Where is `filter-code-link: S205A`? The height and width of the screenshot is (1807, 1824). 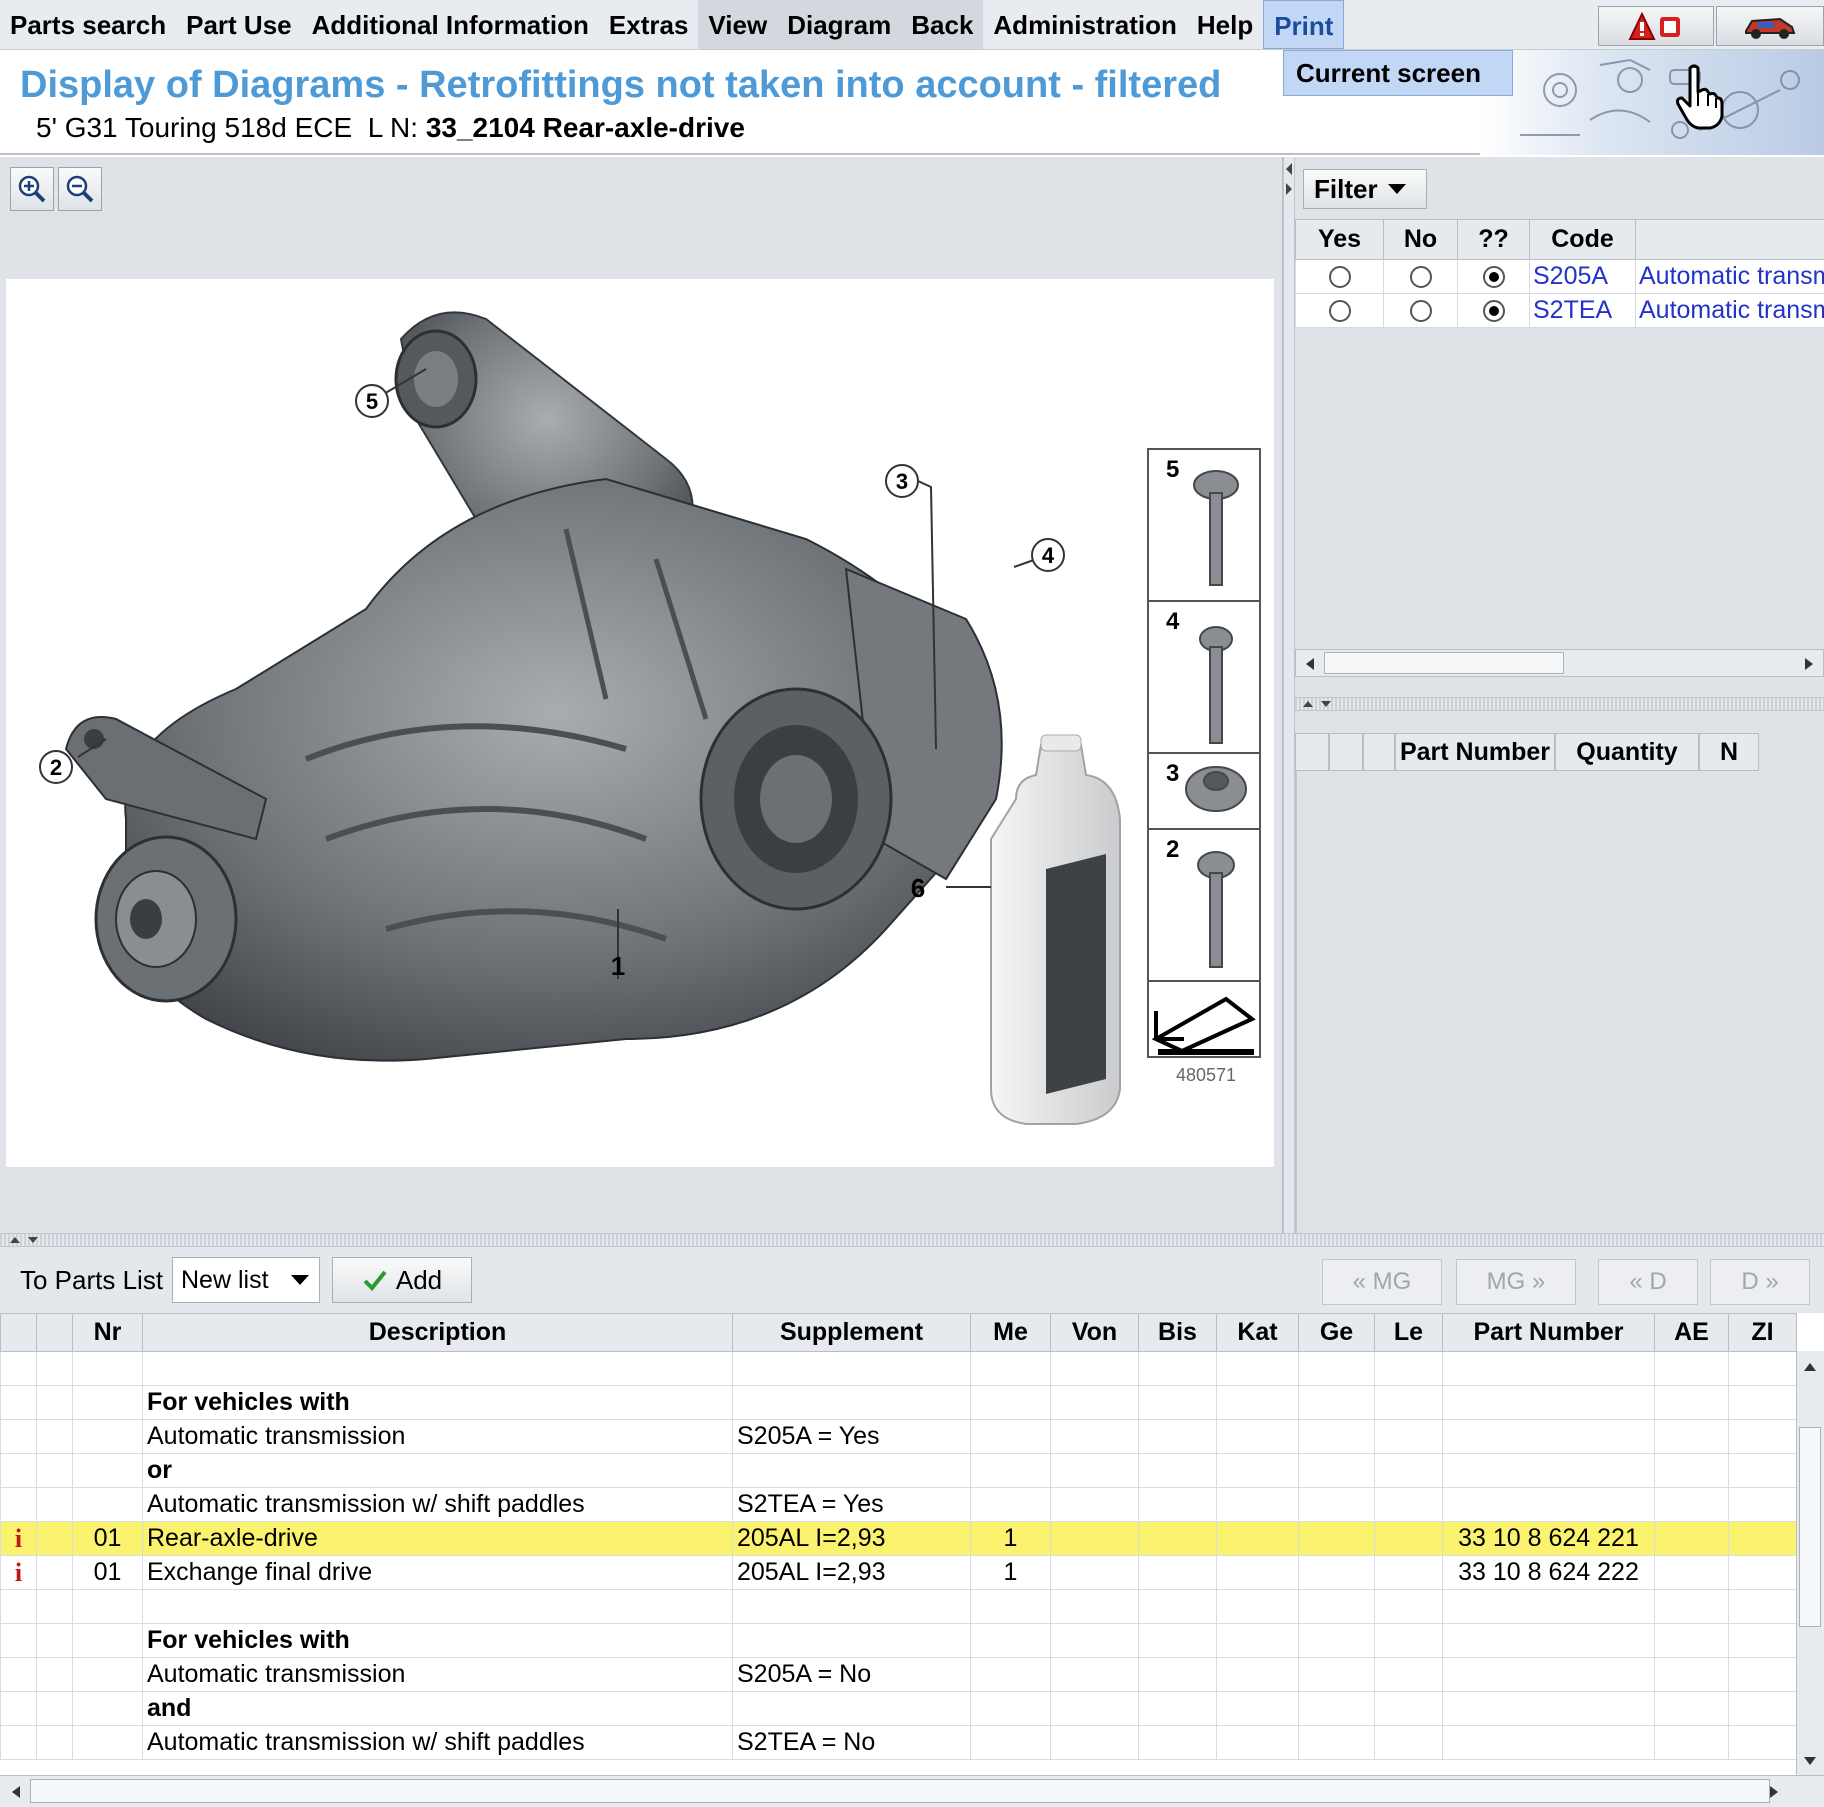
filter-code-link: S205A is located at coordinates (1582, 276).